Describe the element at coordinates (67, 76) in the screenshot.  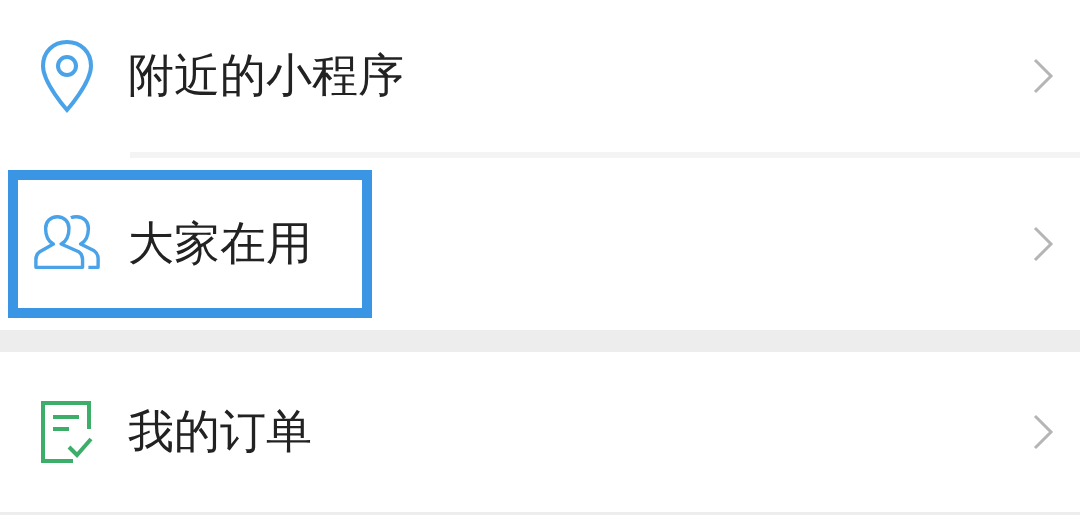
I see `location-pin-icon` at that location.